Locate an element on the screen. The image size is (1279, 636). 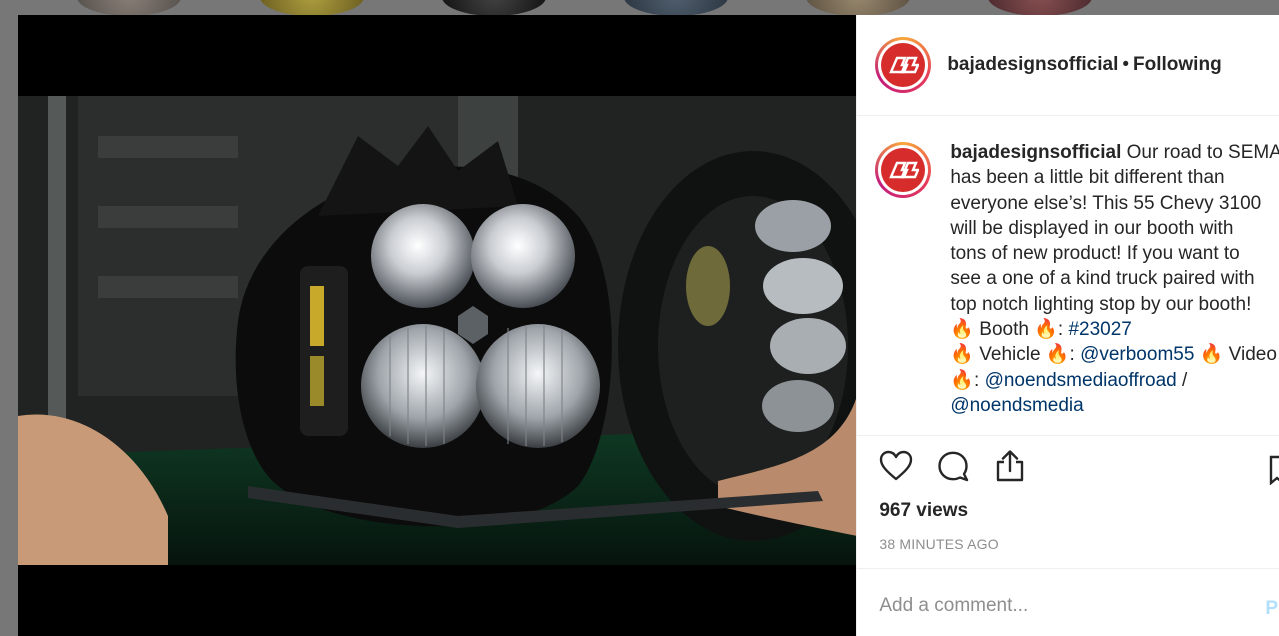
share-icon is located at coordinates (1010, 466).